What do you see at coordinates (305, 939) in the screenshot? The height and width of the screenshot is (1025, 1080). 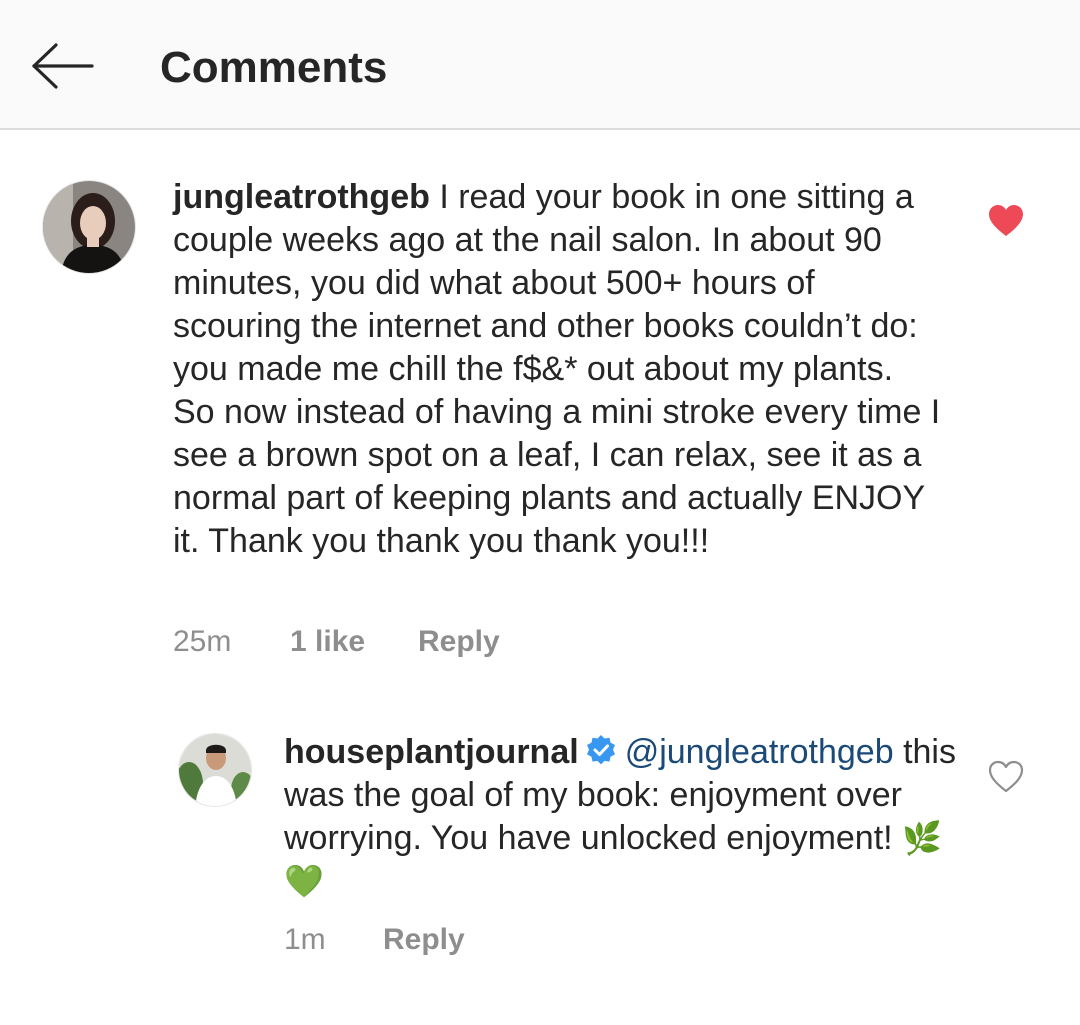 I see `reply-timestamp: 1m` at bounding box center [305, 939].